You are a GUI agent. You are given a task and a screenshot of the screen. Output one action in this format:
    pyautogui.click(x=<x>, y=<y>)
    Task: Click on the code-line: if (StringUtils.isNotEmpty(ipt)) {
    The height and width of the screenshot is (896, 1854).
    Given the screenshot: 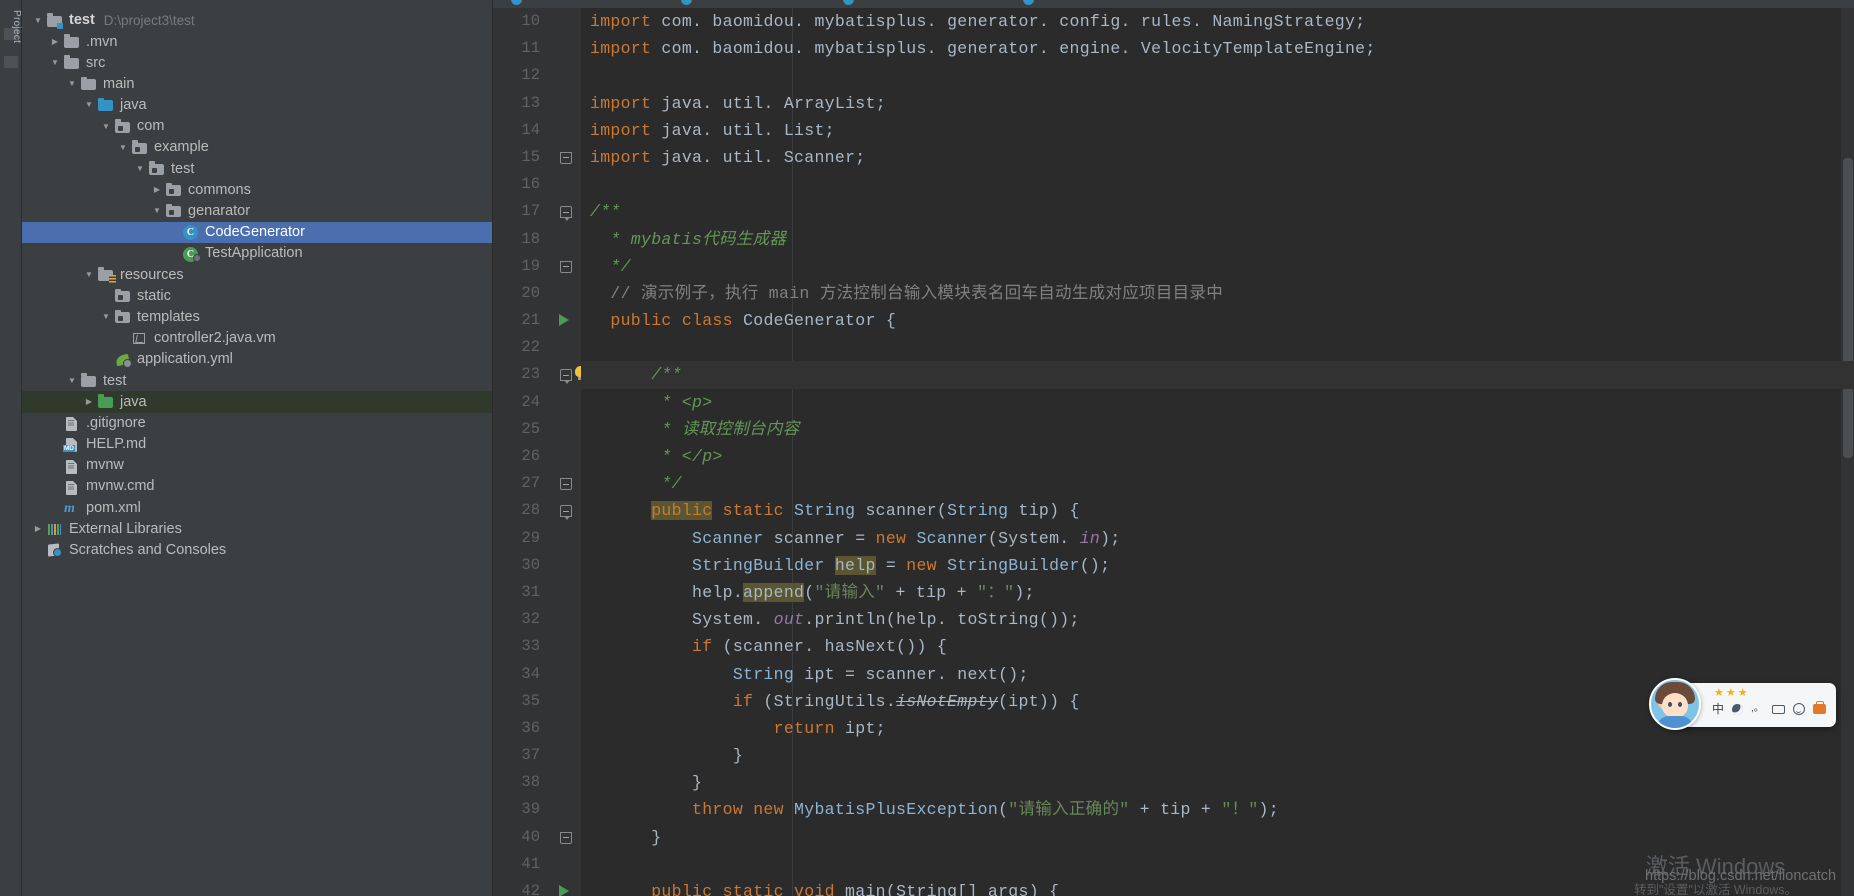 What is the action you would take?
    pyautogui.click(x=1217, y=701)
    